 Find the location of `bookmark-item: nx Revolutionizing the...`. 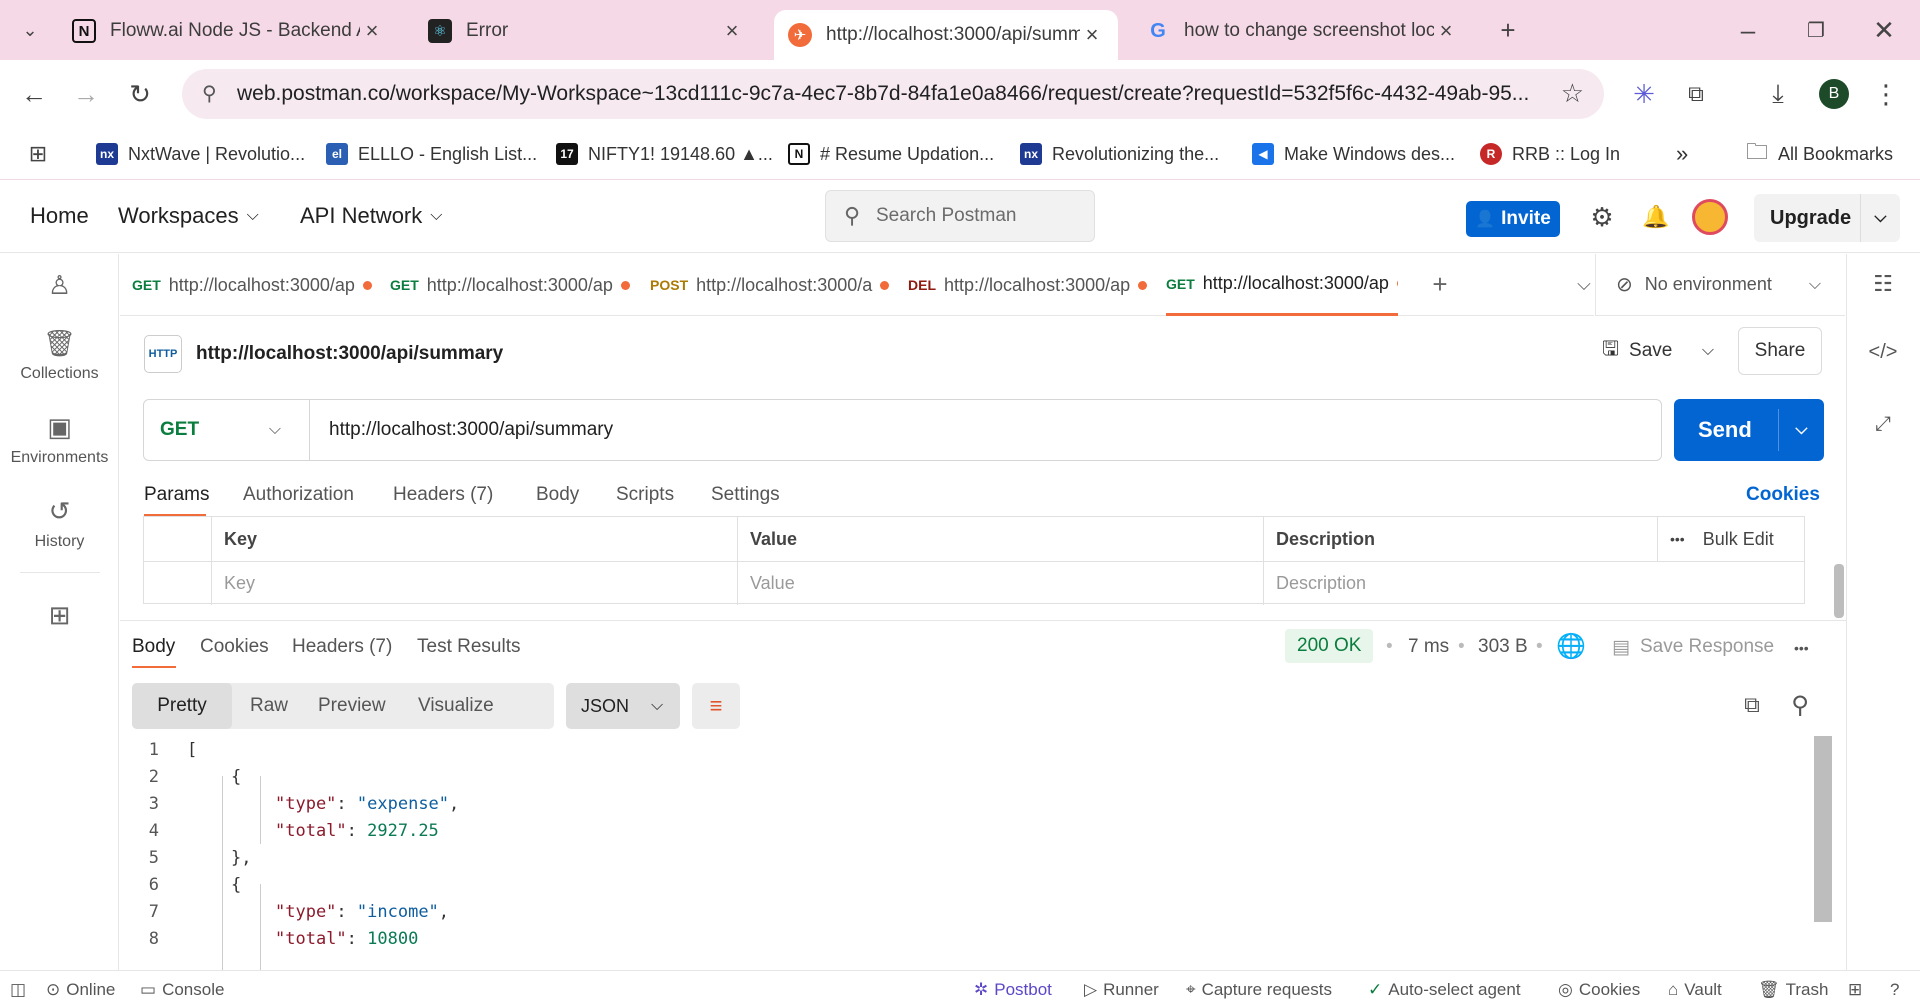

bookmark-item: nx Revolutionizing the... is located at coordinates (1119, 154).